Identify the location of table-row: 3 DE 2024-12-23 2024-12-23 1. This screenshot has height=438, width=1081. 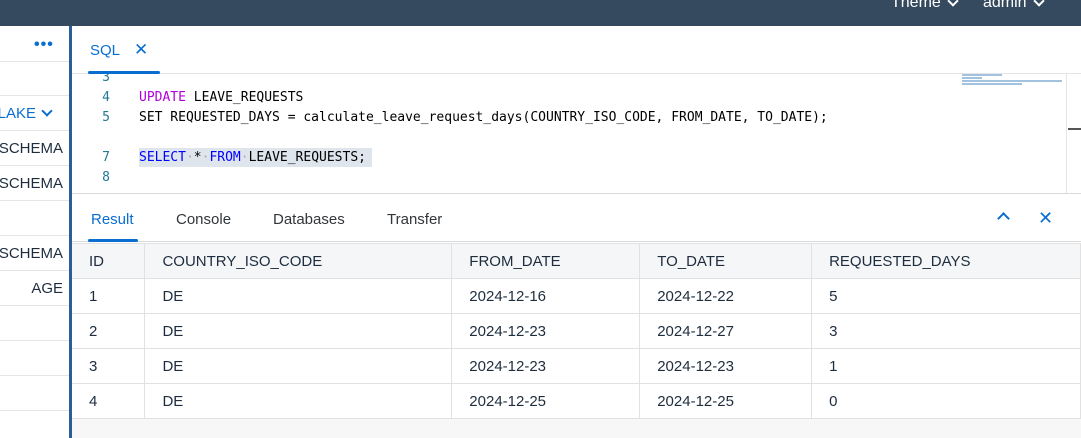
(576, 366).